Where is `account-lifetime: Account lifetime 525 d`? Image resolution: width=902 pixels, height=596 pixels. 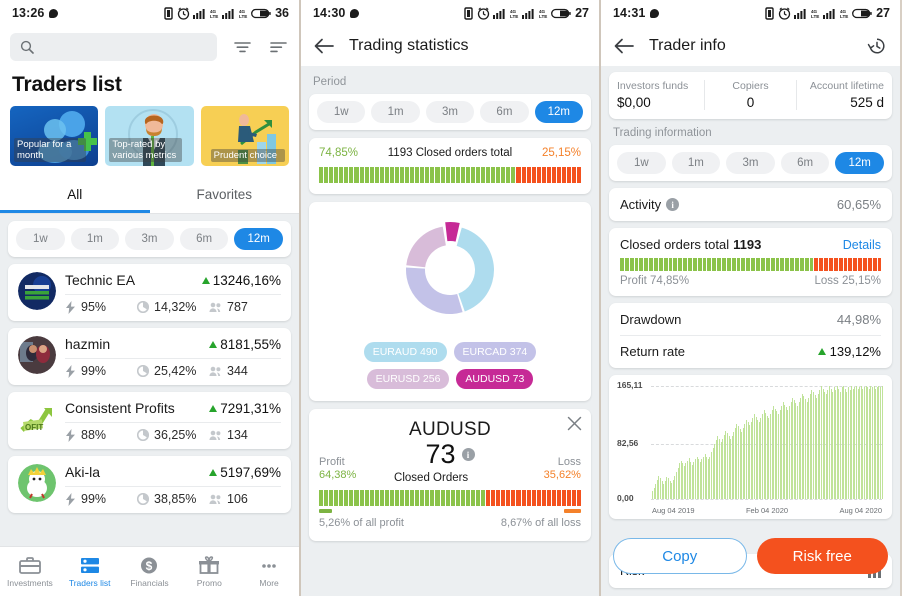
account-lifetime: Account lifetime 525 d is located at coordinates (842, 95).